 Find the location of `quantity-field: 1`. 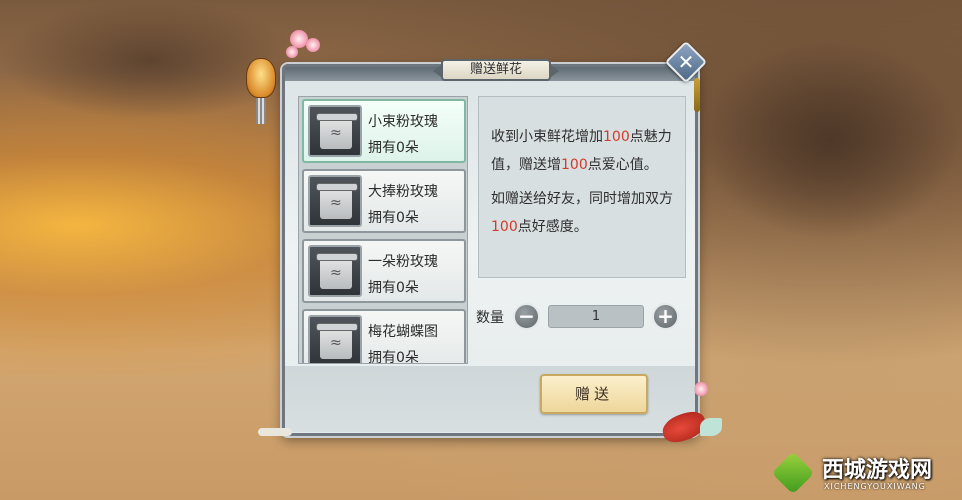

quantity-field: 1 is located at coordinates (596, 316).